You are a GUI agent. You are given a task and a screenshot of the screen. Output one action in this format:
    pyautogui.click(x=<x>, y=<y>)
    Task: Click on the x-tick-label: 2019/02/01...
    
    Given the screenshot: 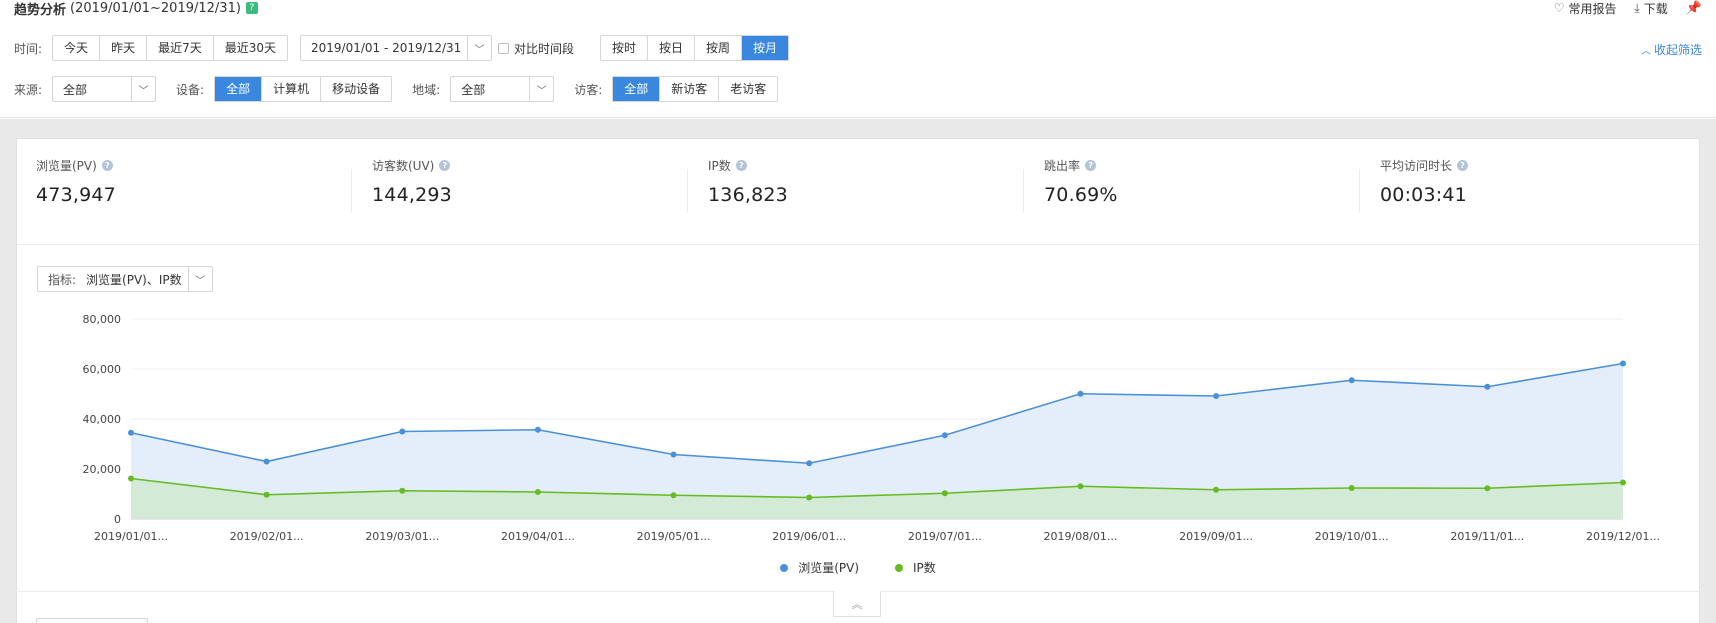 What is the action you would take?
    pyautogui.click(x=267, y=536)
    